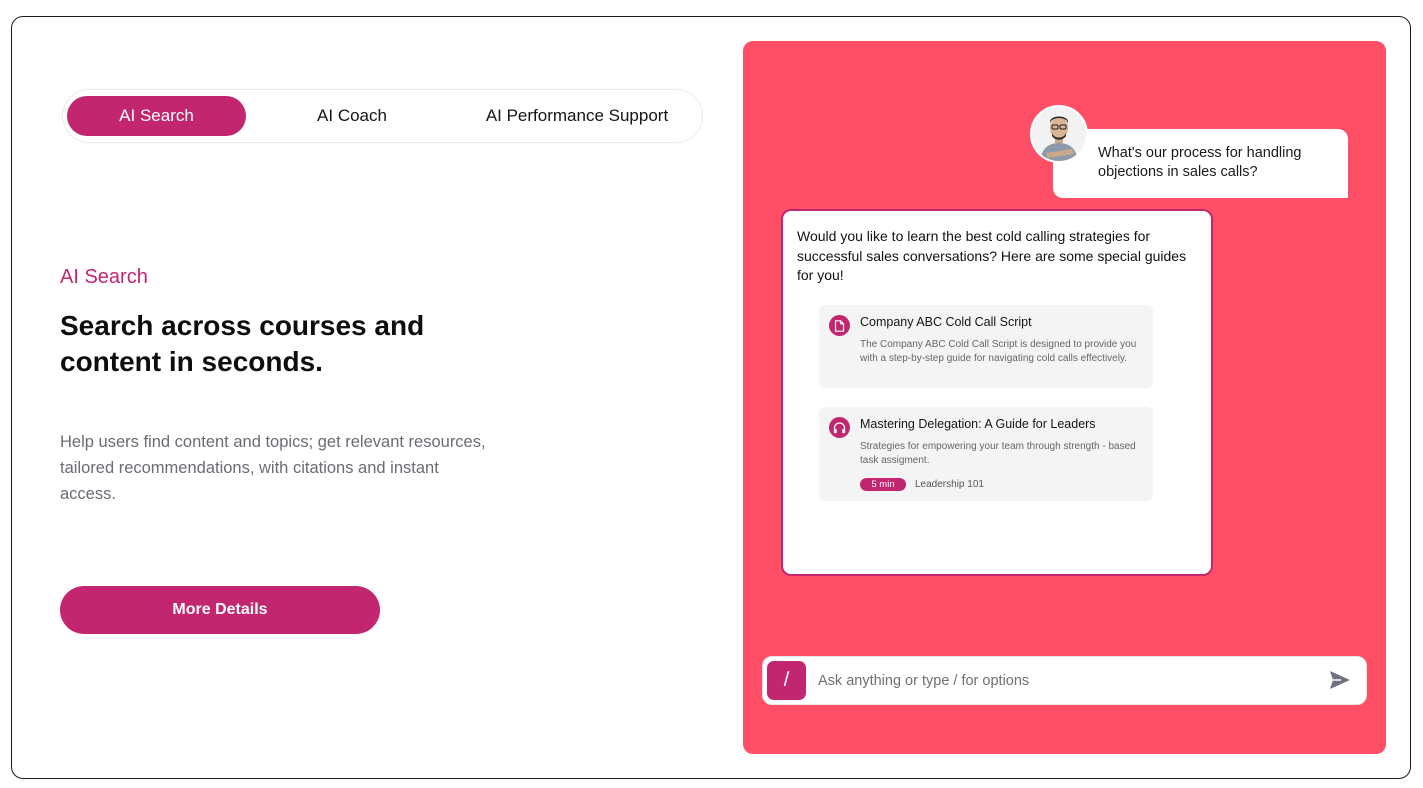  I want to click on chat-input-bar: /, so click(1064, 680).